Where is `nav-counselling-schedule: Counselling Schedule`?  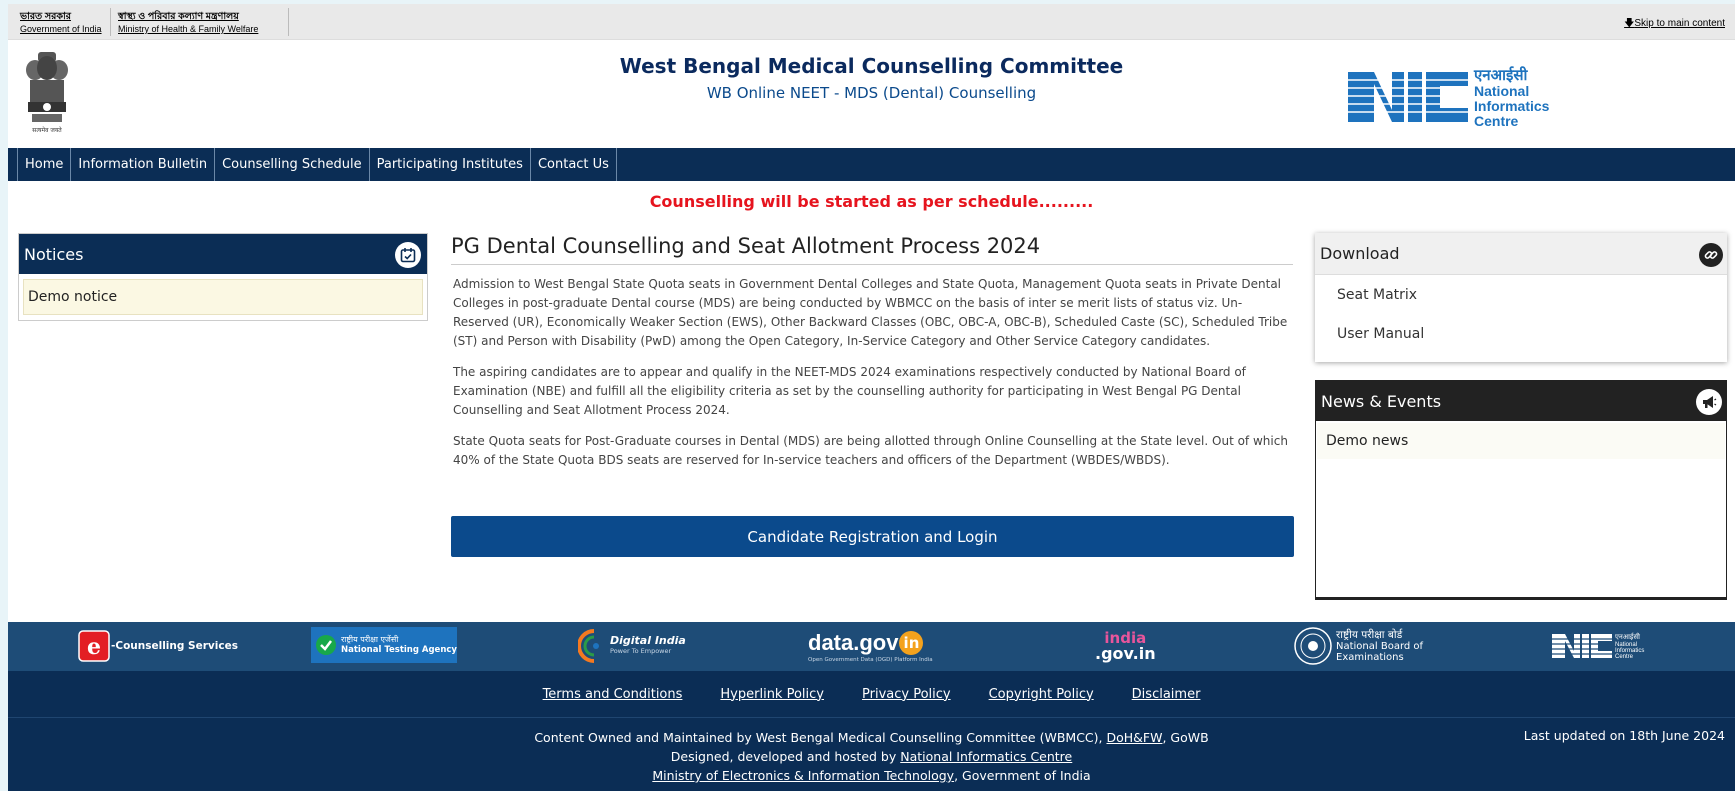
nav-counselling-schedule: Counselling Schedule is located at coordinates (292, 164).